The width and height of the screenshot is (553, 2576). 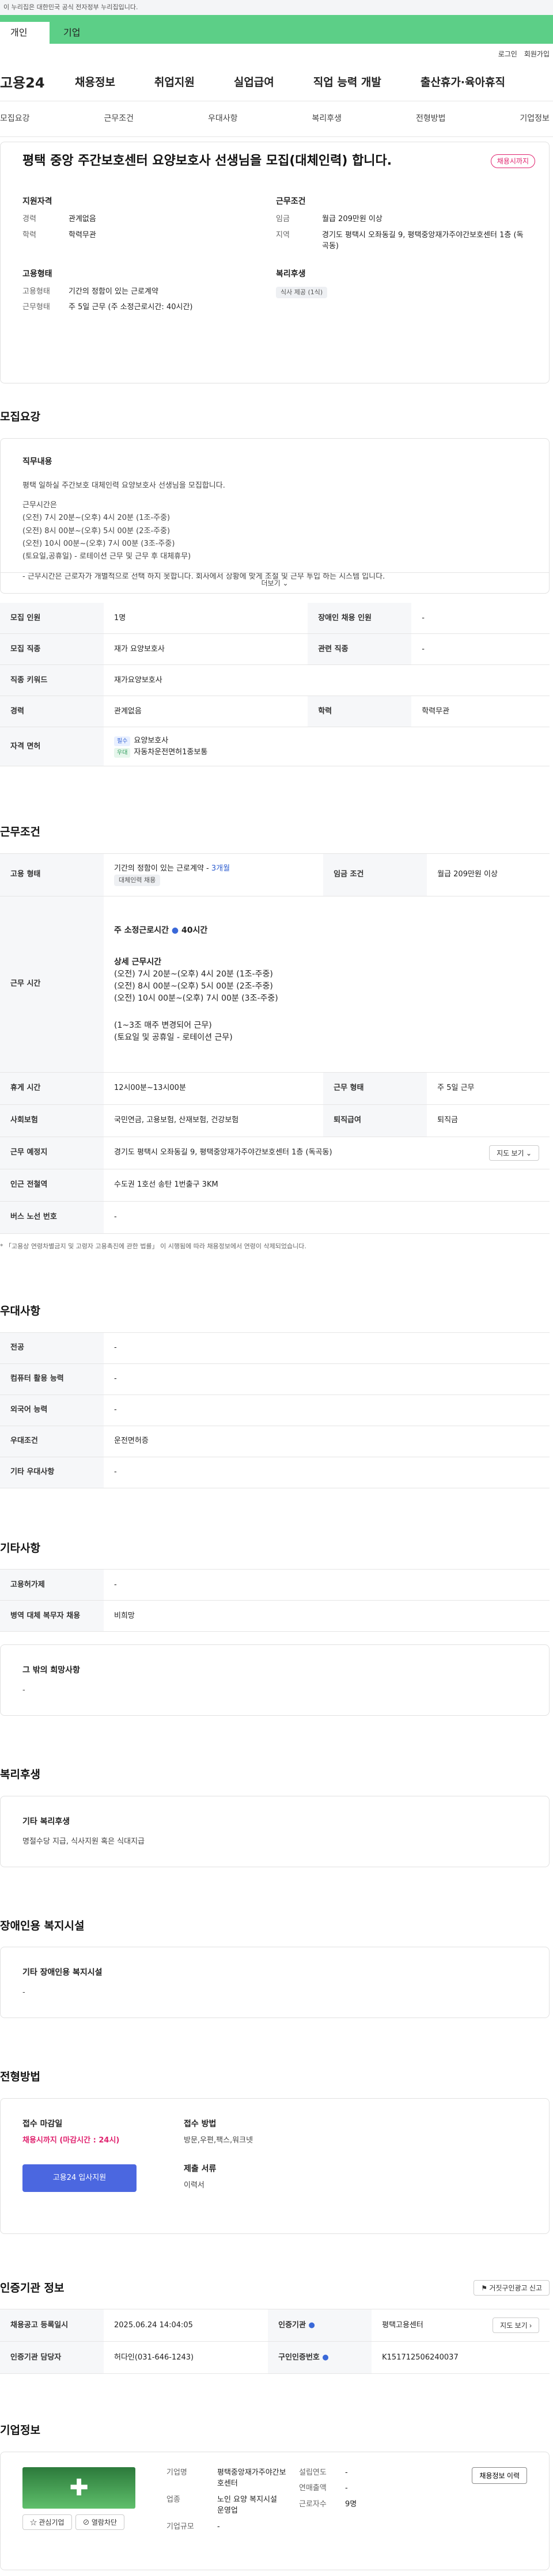 I want to click on value: 월급 209만원 이상, so click(x=352, y=219).